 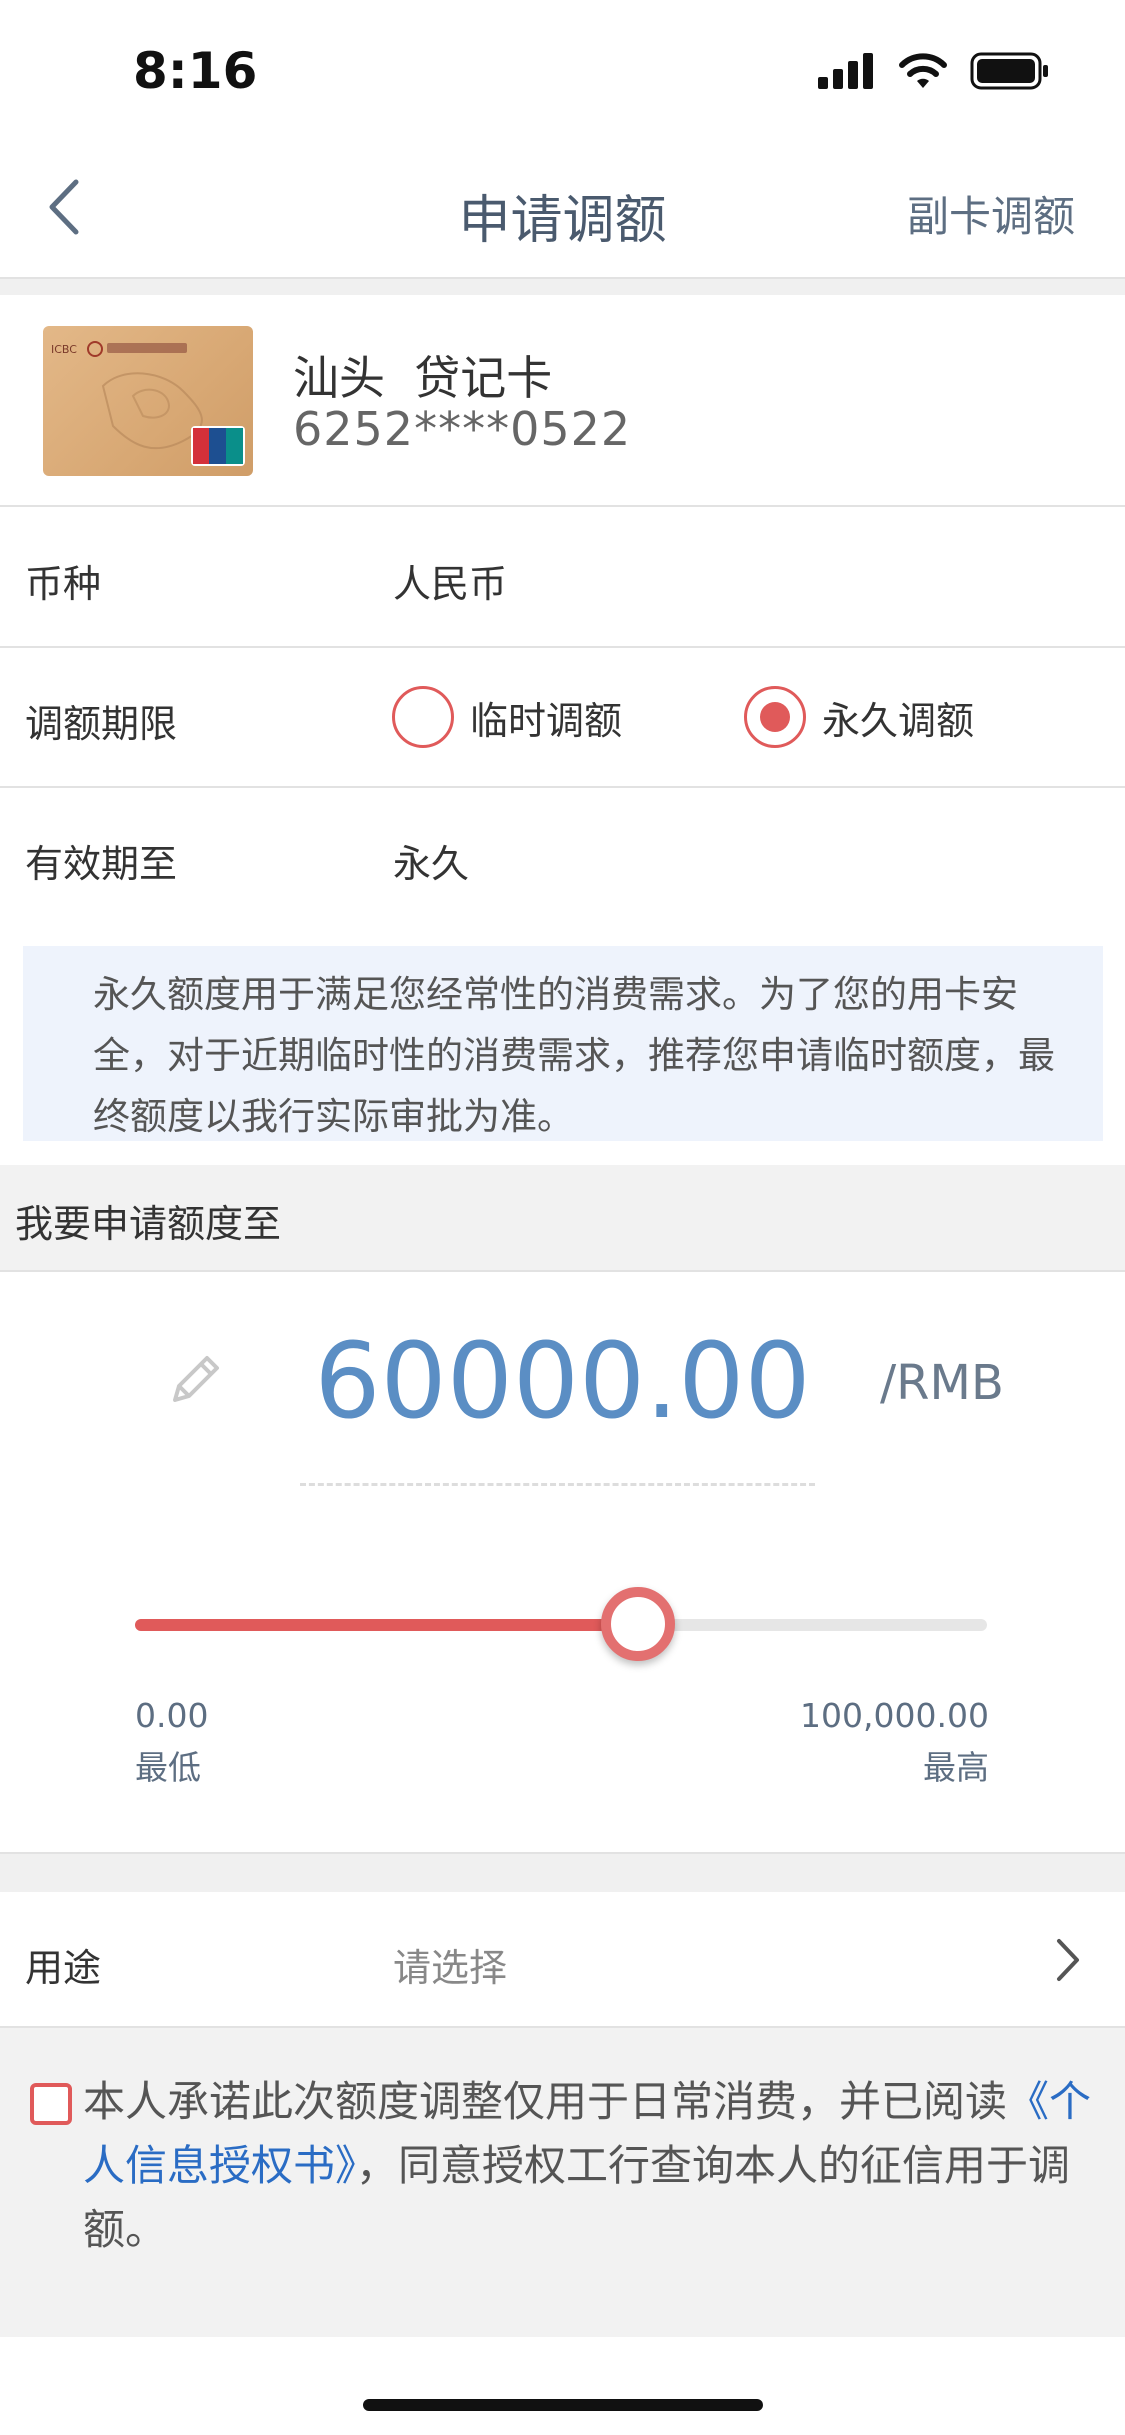 I want to click on slider-fill, so click(x=386, y=1625).